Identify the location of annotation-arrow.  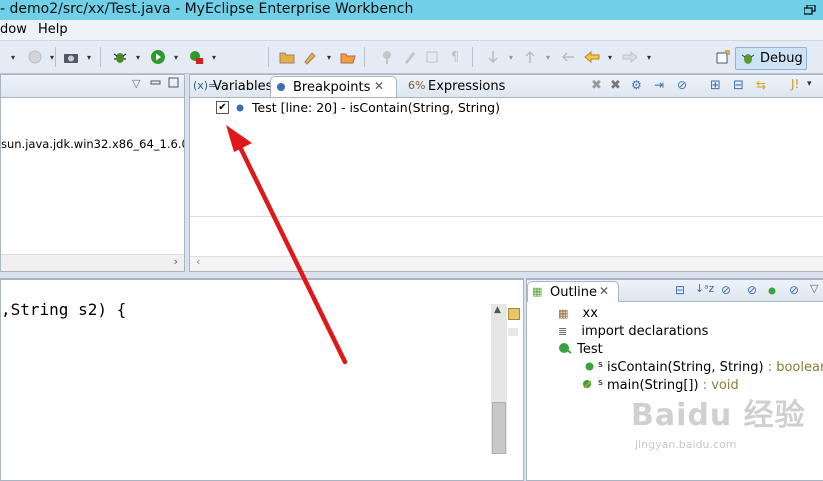
(287, 245).